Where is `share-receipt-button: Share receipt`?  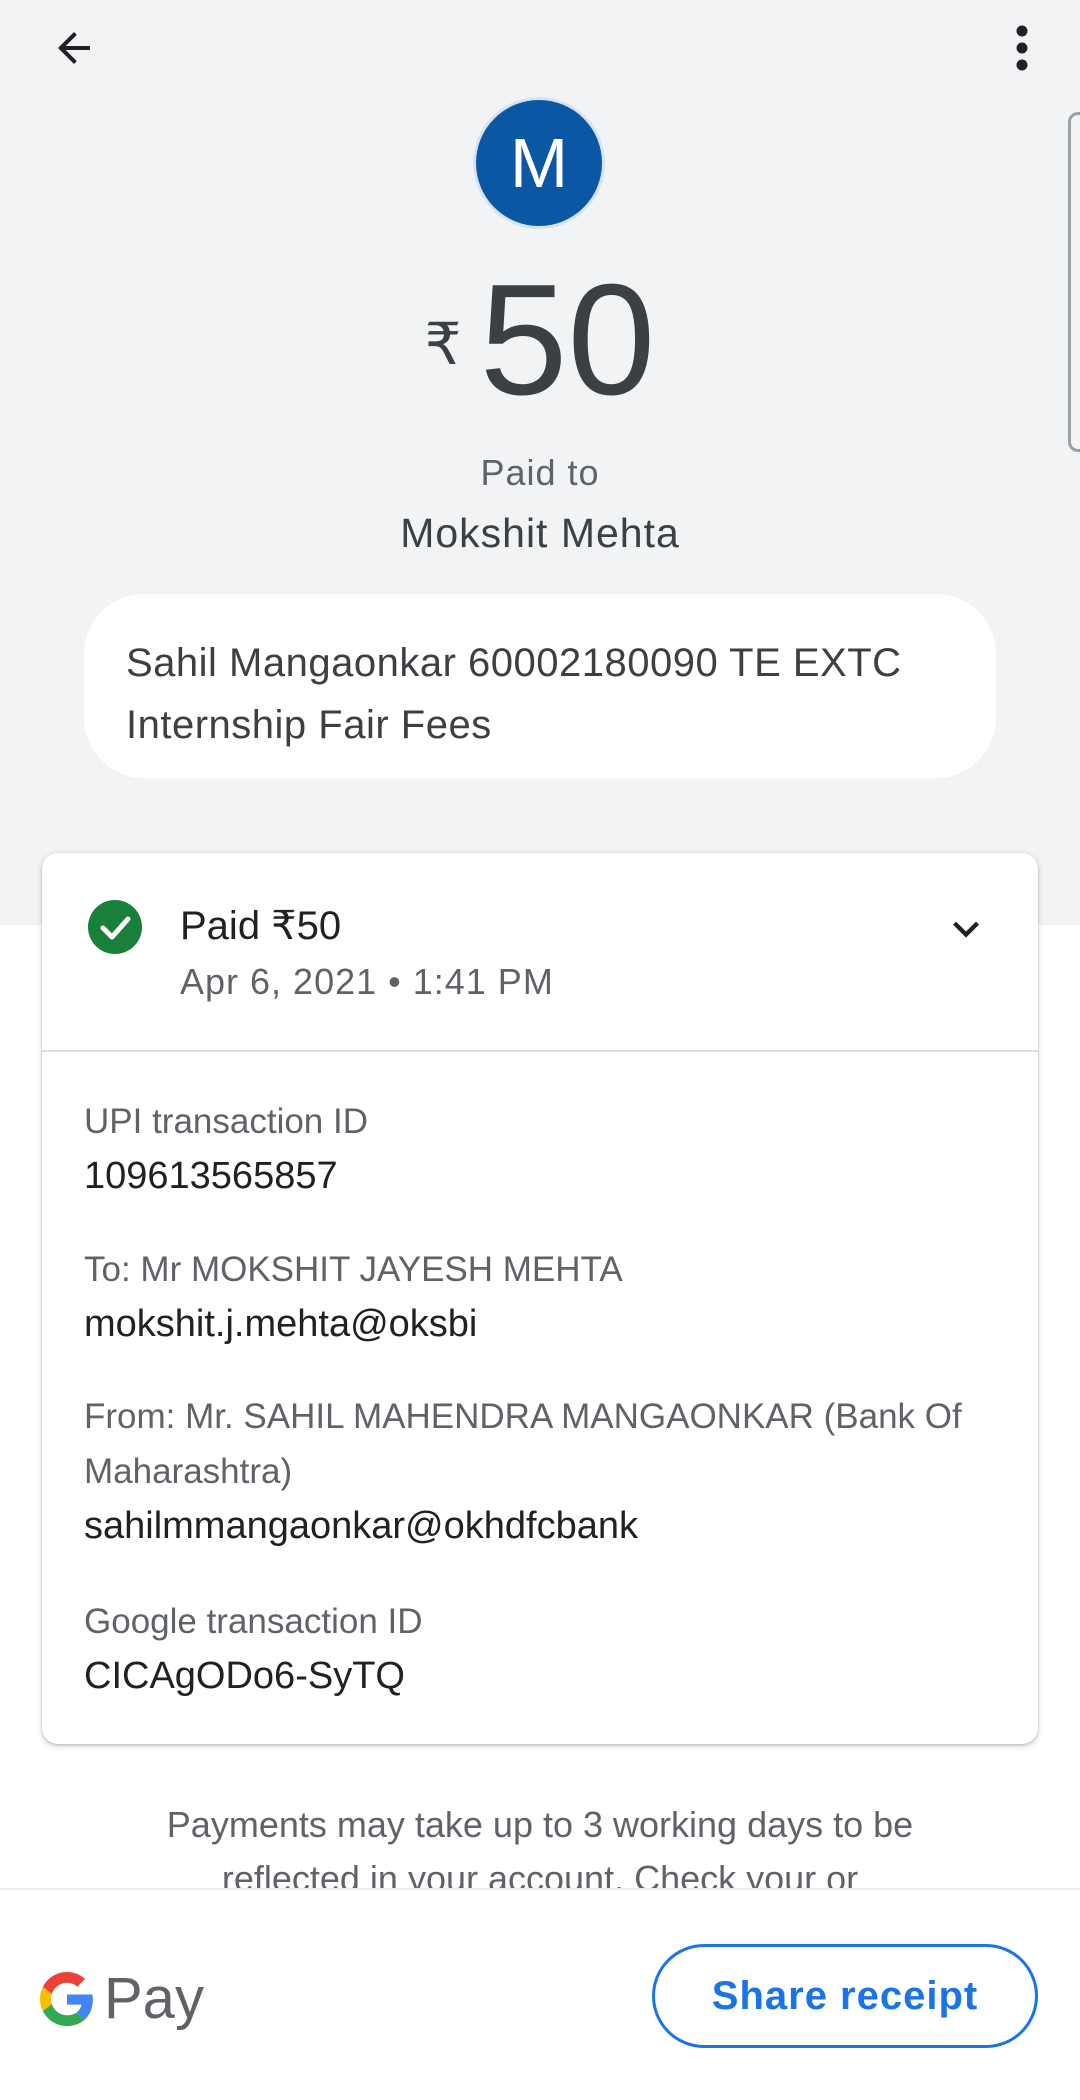
share-receipt-button: Share receipt is located at coordinates (845, 1996).